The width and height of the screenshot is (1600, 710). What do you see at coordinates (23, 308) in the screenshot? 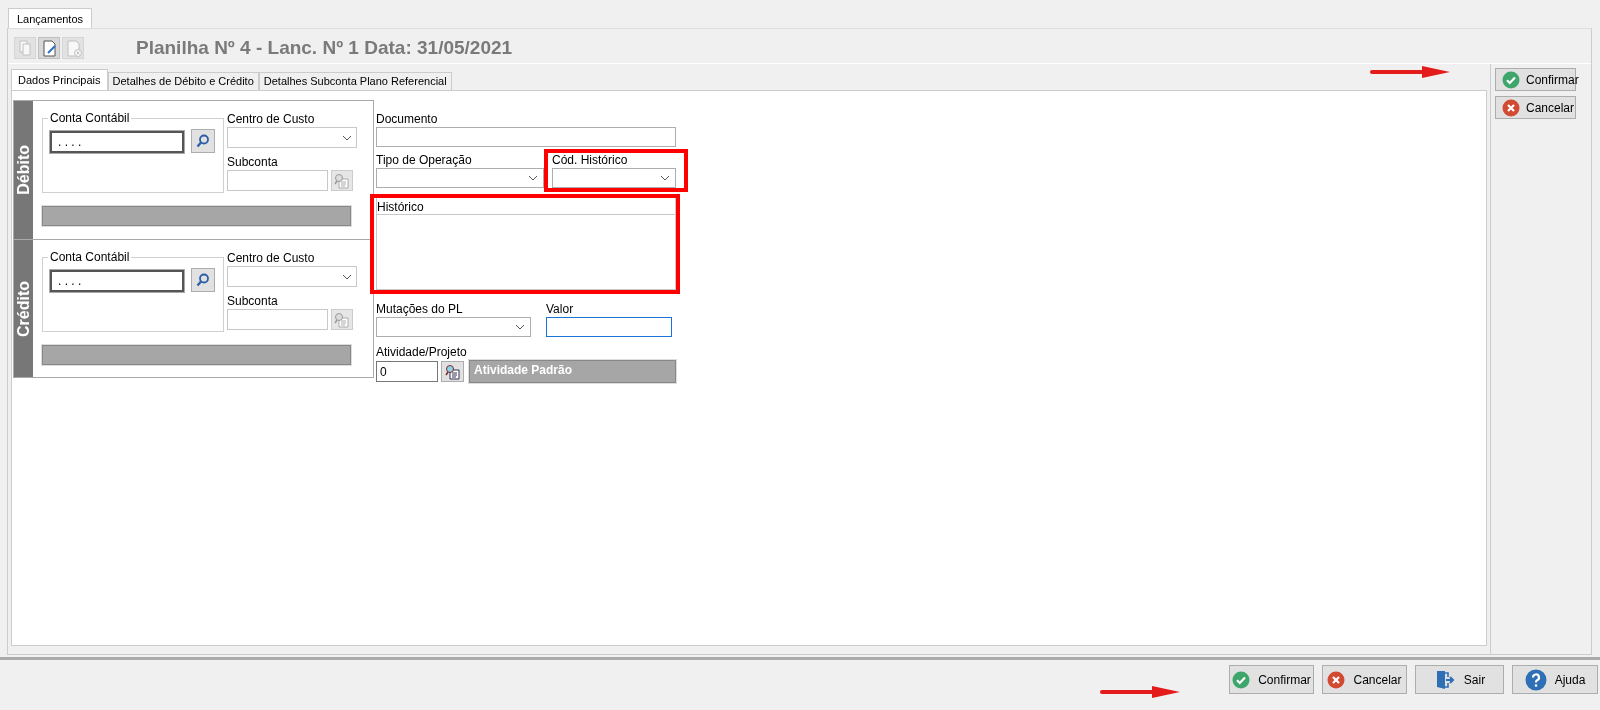
I see `section-title: Crédito` at bounding box center [23, 308].